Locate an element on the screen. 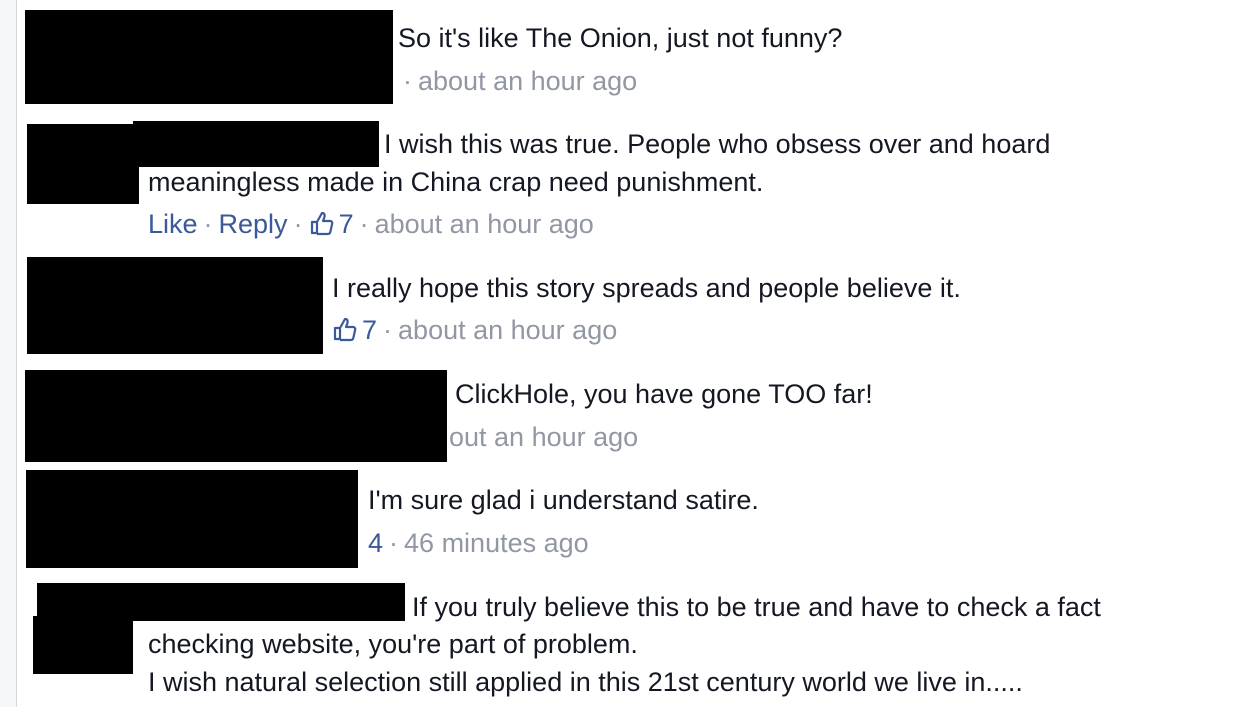 This screenshot has height=707, width=1245. comment-meta: out an hour ago is located at coordinates (543, 437).